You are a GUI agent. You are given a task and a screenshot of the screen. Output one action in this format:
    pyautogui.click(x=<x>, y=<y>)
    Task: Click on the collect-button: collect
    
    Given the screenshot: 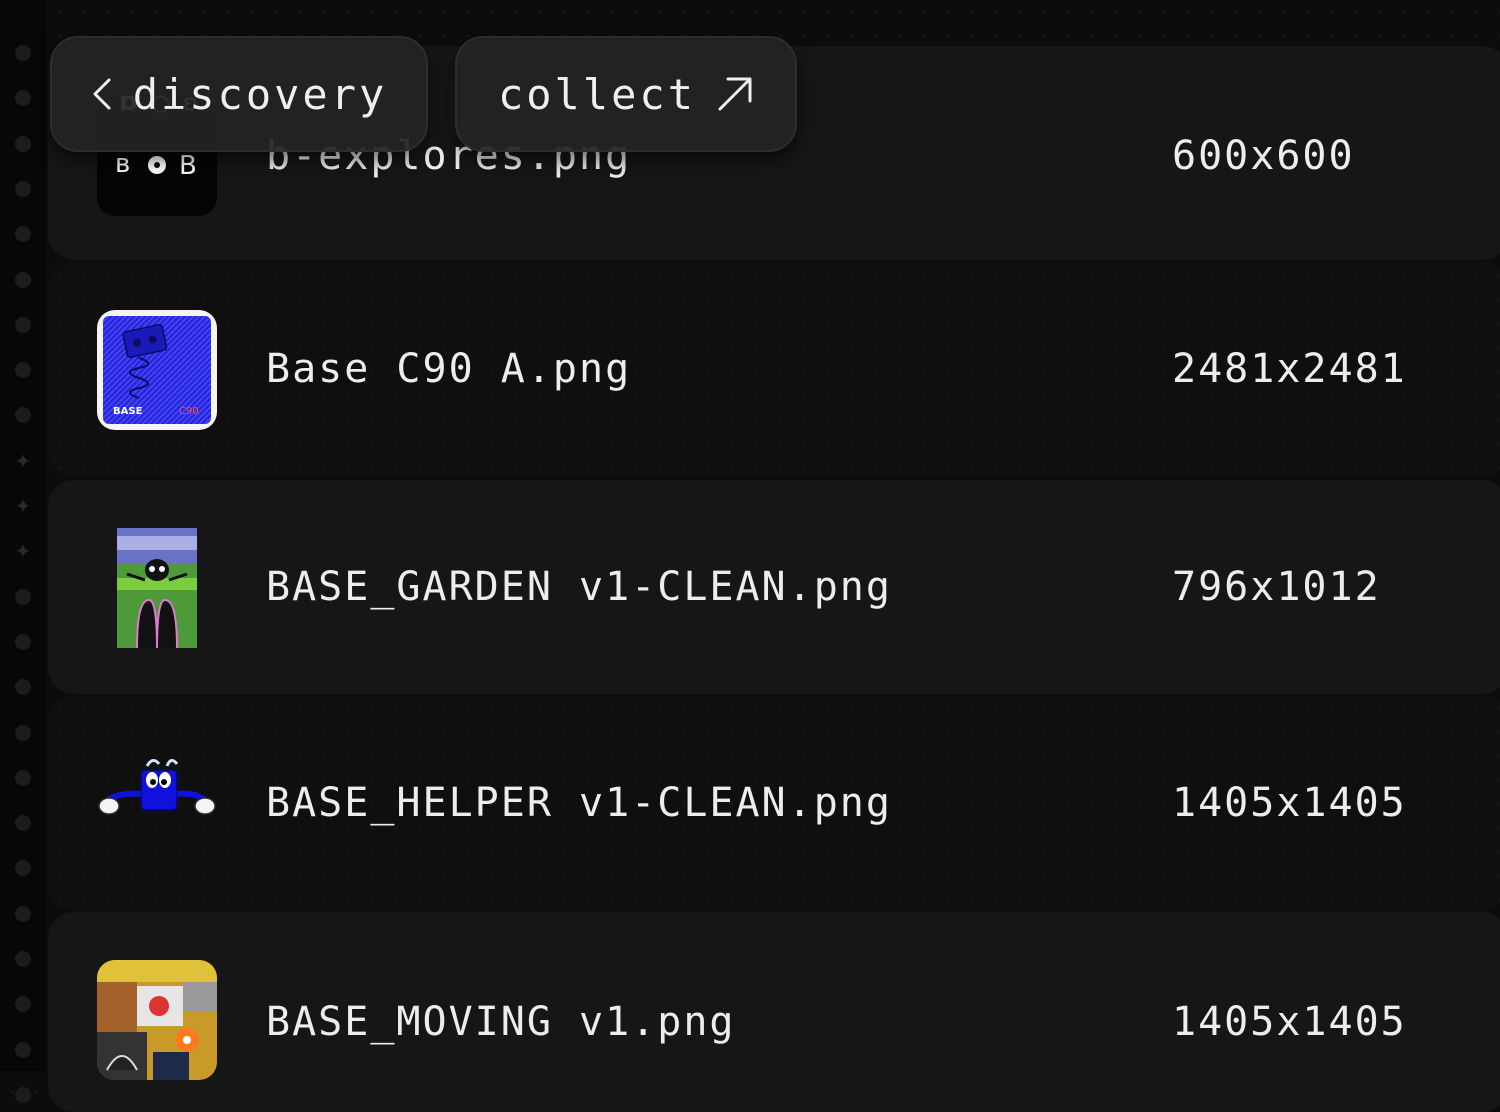 What is the action you would take?
    pyautogui.click(x=626, y=94)
    